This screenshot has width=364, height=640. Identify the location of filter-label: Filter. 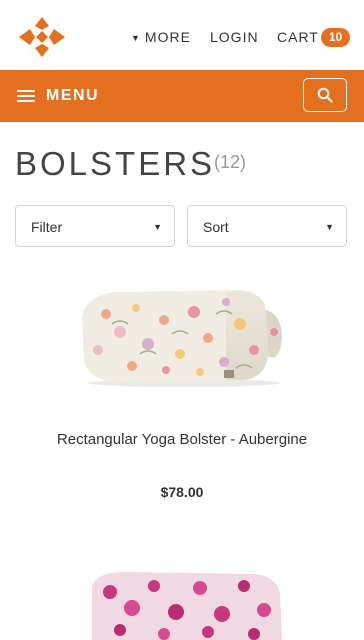
(47, 227).